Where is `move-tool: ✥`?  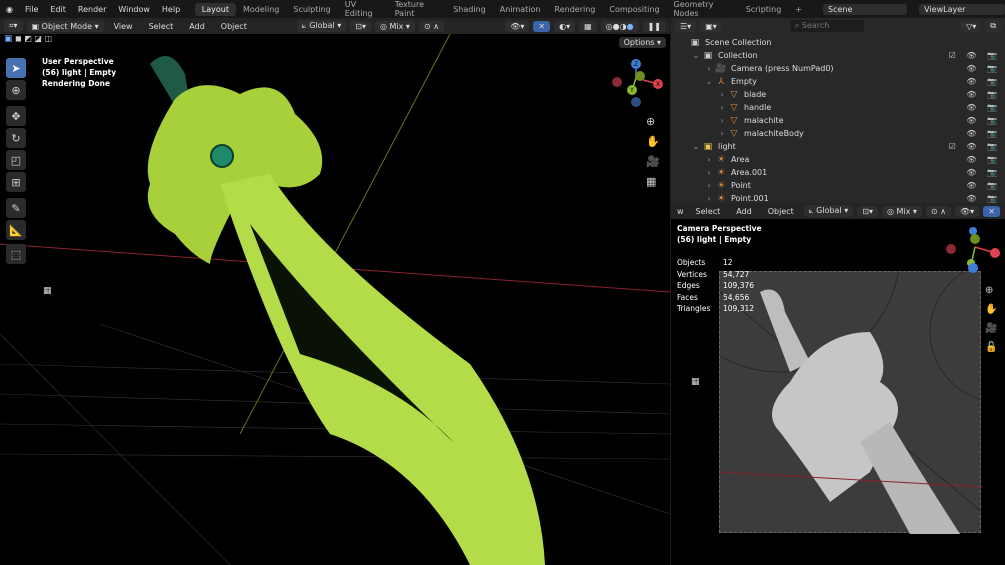
move-tool: ✥ is located at coordinates (16, 116).